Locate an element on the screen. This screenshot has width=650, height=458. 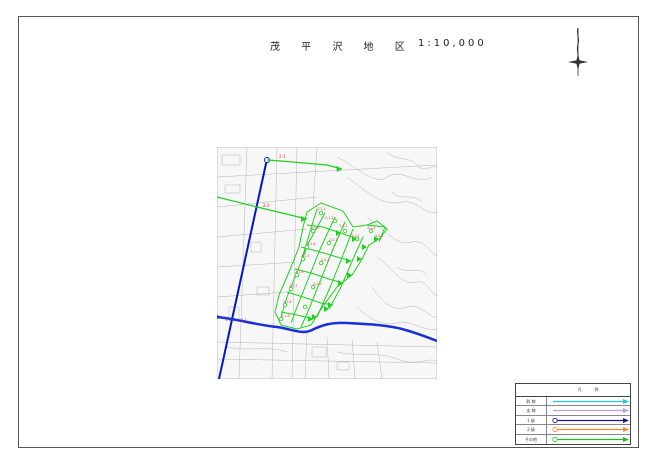
legend: 凡 例 幹 線 支 線 1 級 2 級 その他 is located at coordinates (573, 414).